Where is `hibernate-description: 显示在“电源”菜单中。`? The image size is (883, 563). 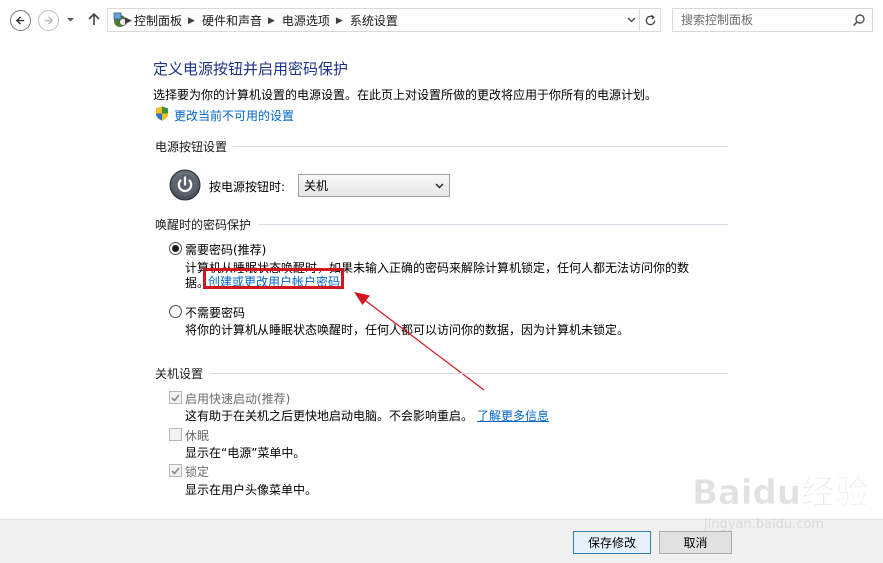 hibernate-description: 显示在“电源”菜单中。 is located at coordinates (245, 453).